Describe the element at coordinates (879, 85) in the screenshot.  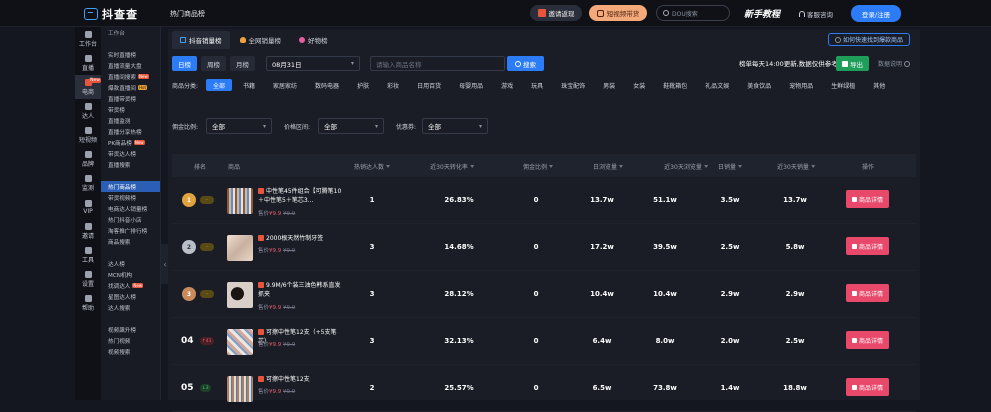
I see `category-chip: 其他` at that location.